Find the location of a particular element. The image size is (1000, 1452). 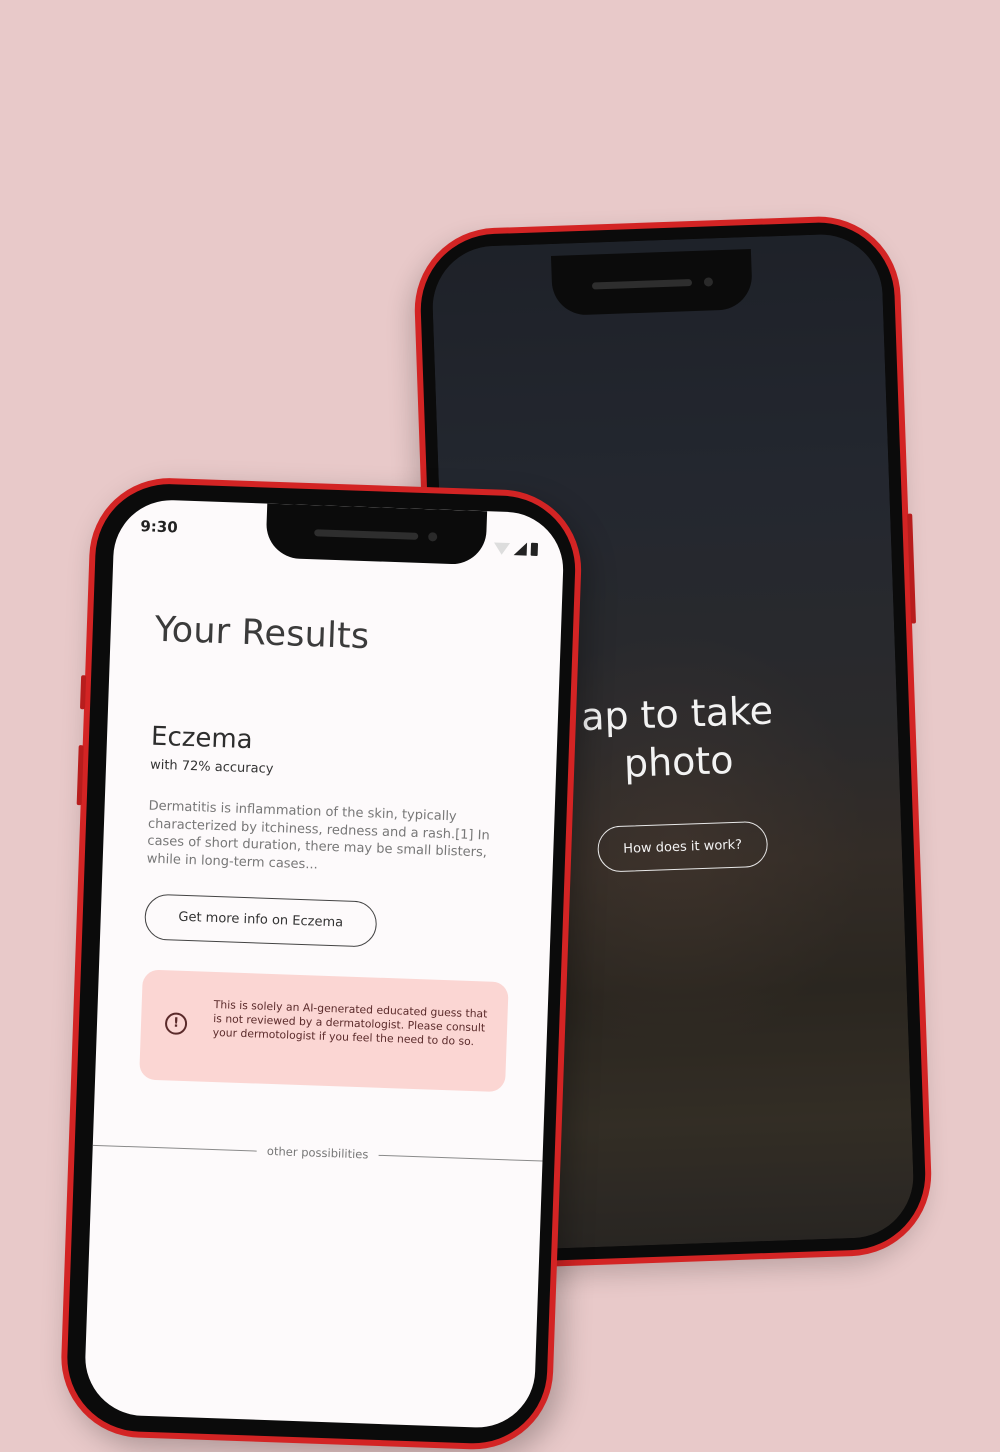

status-bar-icons is located at coordinates (516, 549).